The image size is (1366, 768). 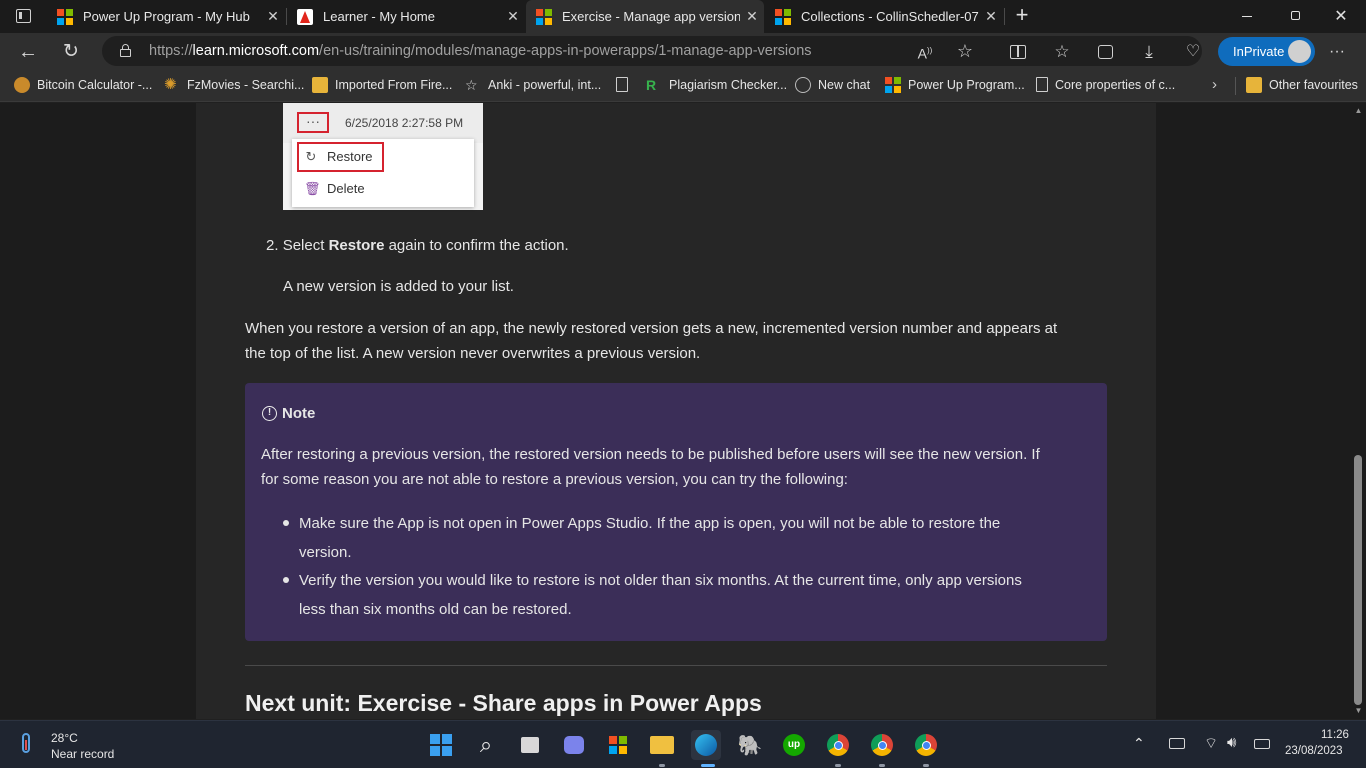 What do you see at coordinates (794, 745) in the screenshot?
I see `upwork-icon: up` at bounding box center [794, 745].